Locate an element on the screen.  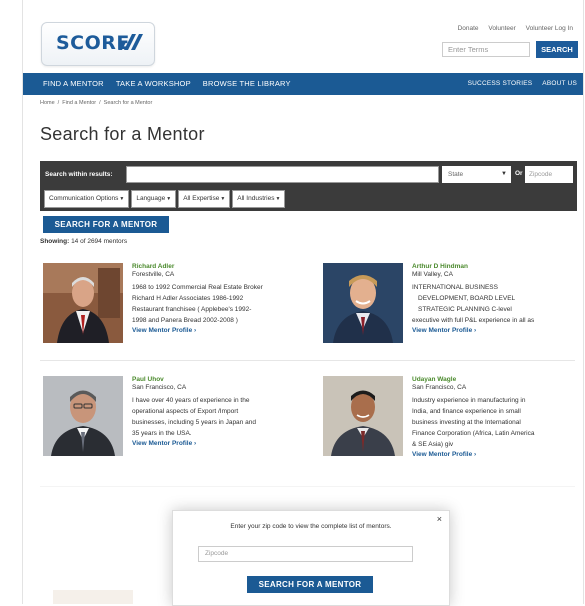
nav-about-us: ABOUT US is located at coordinates (559, 84).